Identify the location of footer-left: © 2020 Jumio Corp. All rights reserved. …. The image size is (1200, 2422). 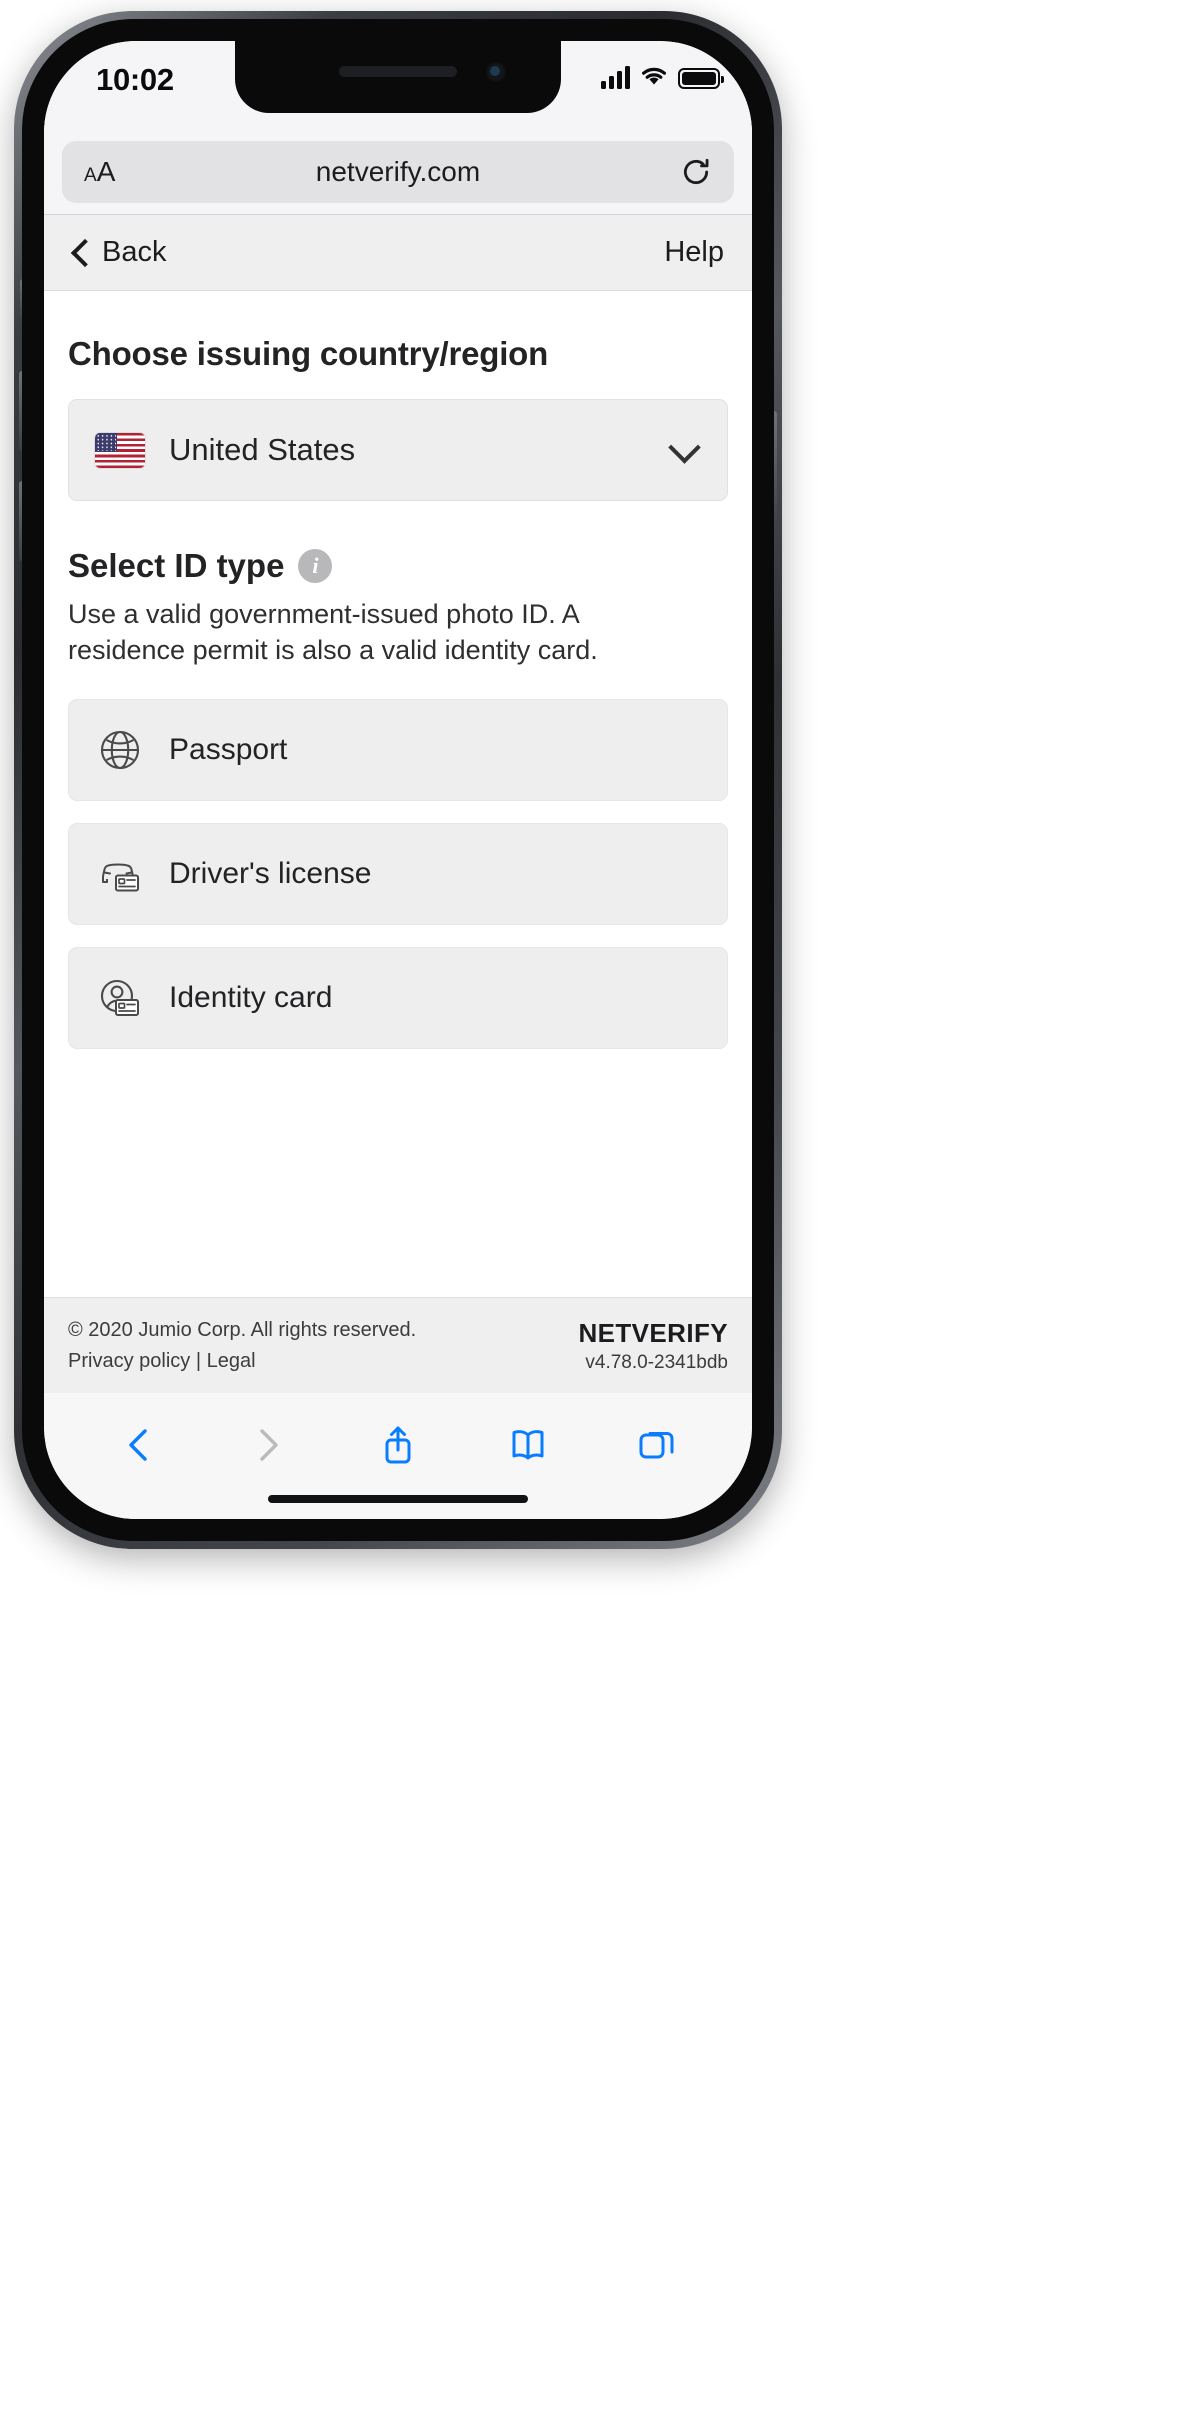
(242, 1346).